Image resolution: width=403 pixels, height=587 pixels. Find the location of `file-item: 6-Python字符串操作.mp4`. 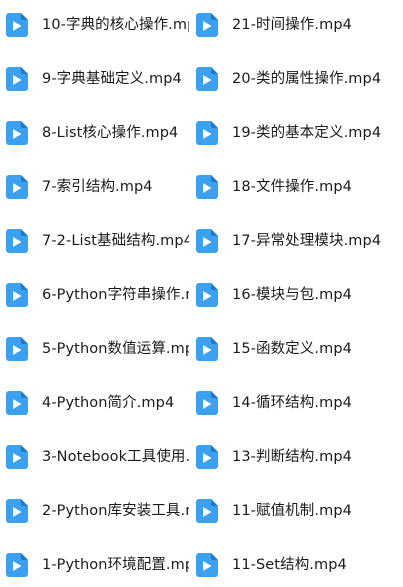

file-item: 6-Python字符串操作.mp4 is located at coordinates (104, 295).